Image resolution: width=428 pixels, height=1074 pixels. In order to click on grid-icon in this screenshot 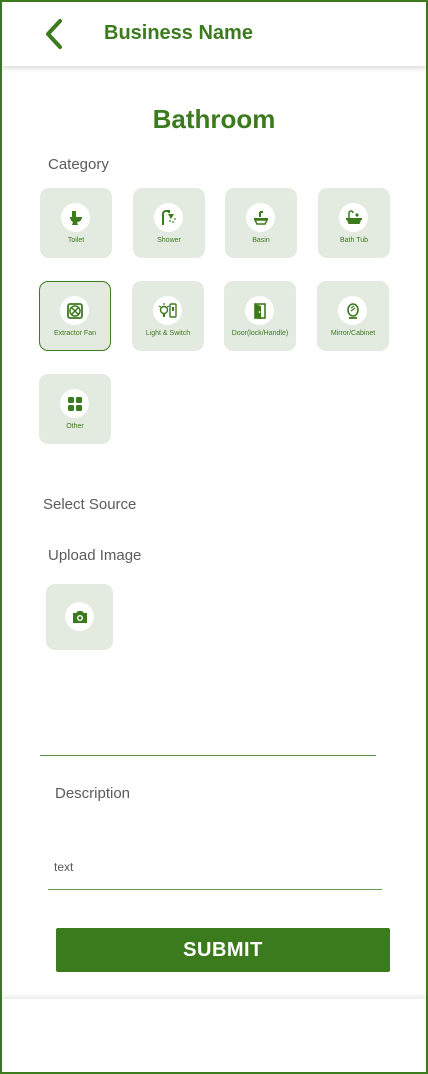, I will do `click(74, 403)`.